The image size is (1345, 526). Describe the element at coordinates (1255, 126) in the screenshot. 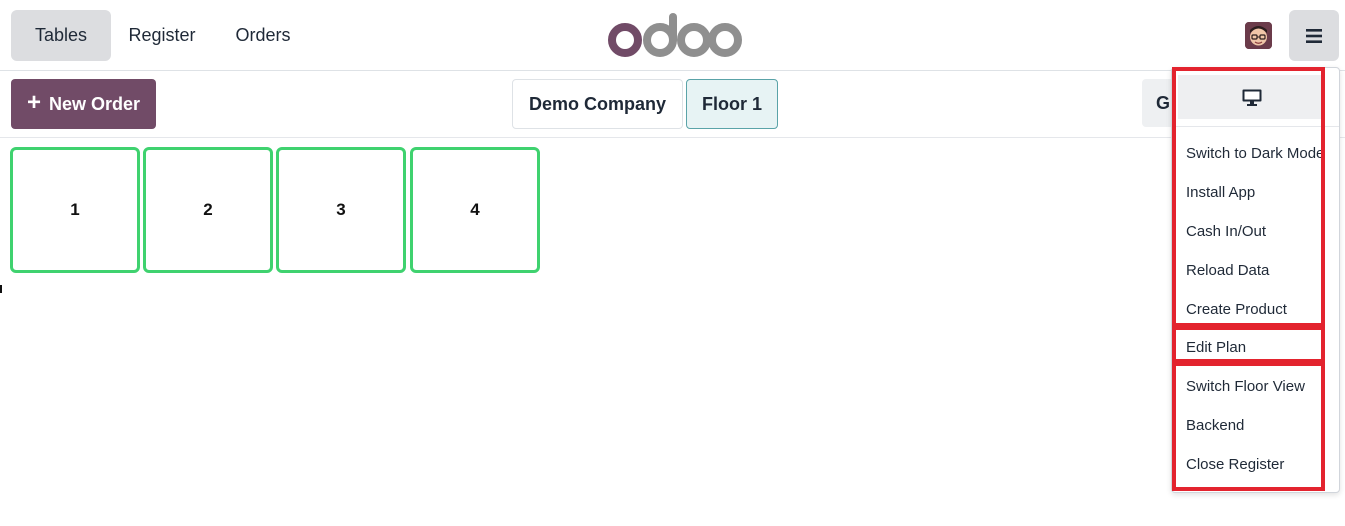

I see `menu-divider` at that location.